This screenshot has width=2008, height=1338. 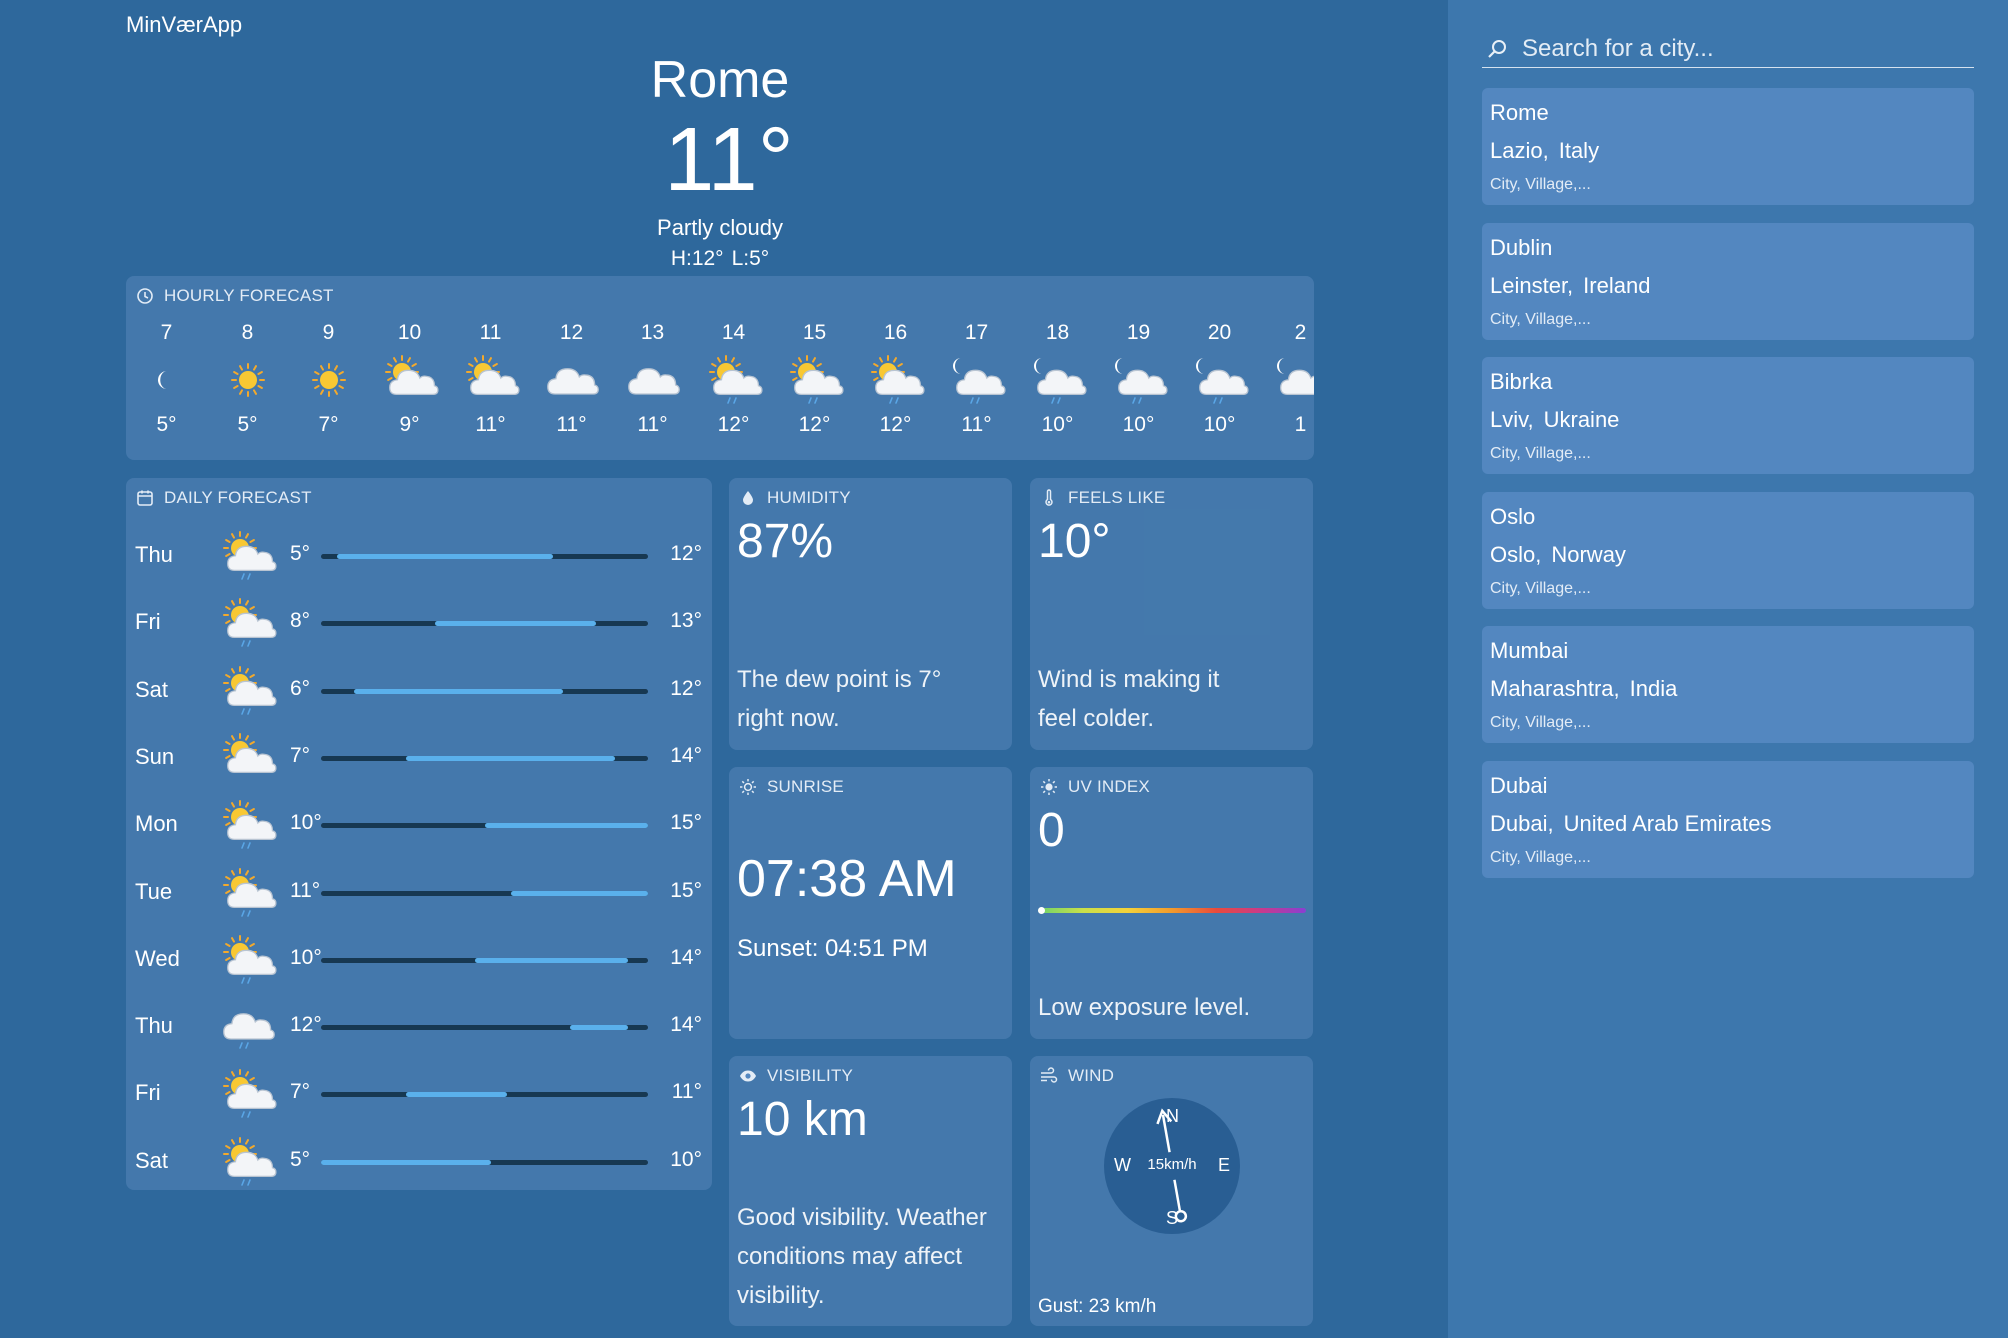 I want to click on sunrise-tile: SUNRISE 07:38 AM Sunset: 04:51 PM, so click(x=870, y=903).